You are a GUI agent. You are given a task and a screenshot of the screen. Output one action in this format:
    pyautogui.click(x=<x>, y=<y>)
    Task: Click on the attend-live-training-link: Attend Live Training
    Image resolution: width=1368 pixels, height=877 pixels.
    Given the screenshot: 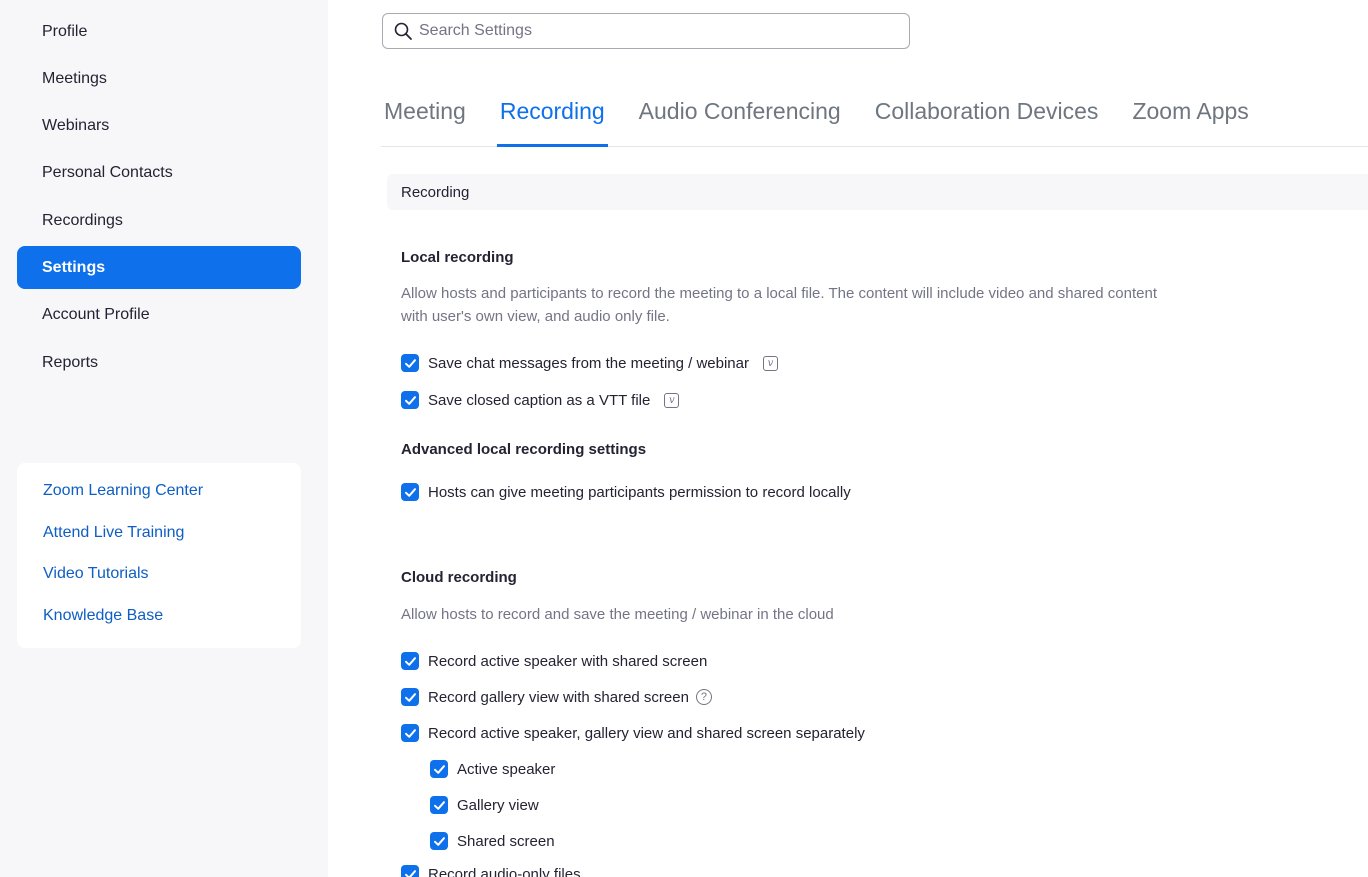 What is the action you would take?
    pyautogui.click(x=159, y=543)
    